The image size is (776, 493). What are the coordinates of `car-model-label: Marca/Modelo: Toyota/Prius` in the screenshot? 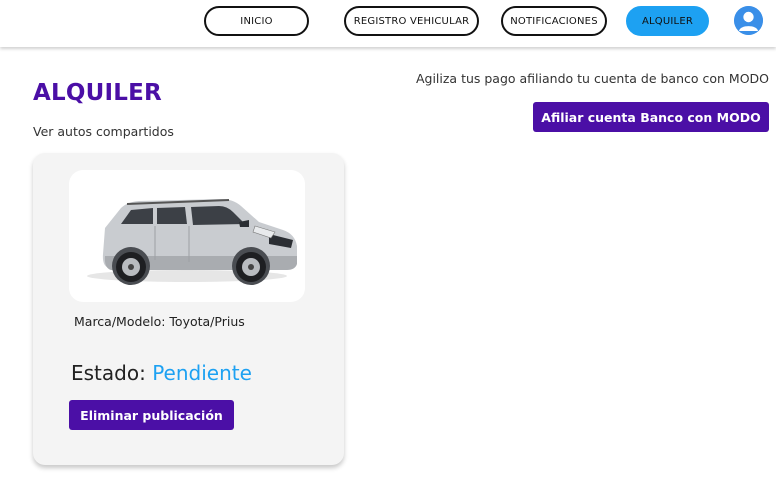 It's located at (159, 321).